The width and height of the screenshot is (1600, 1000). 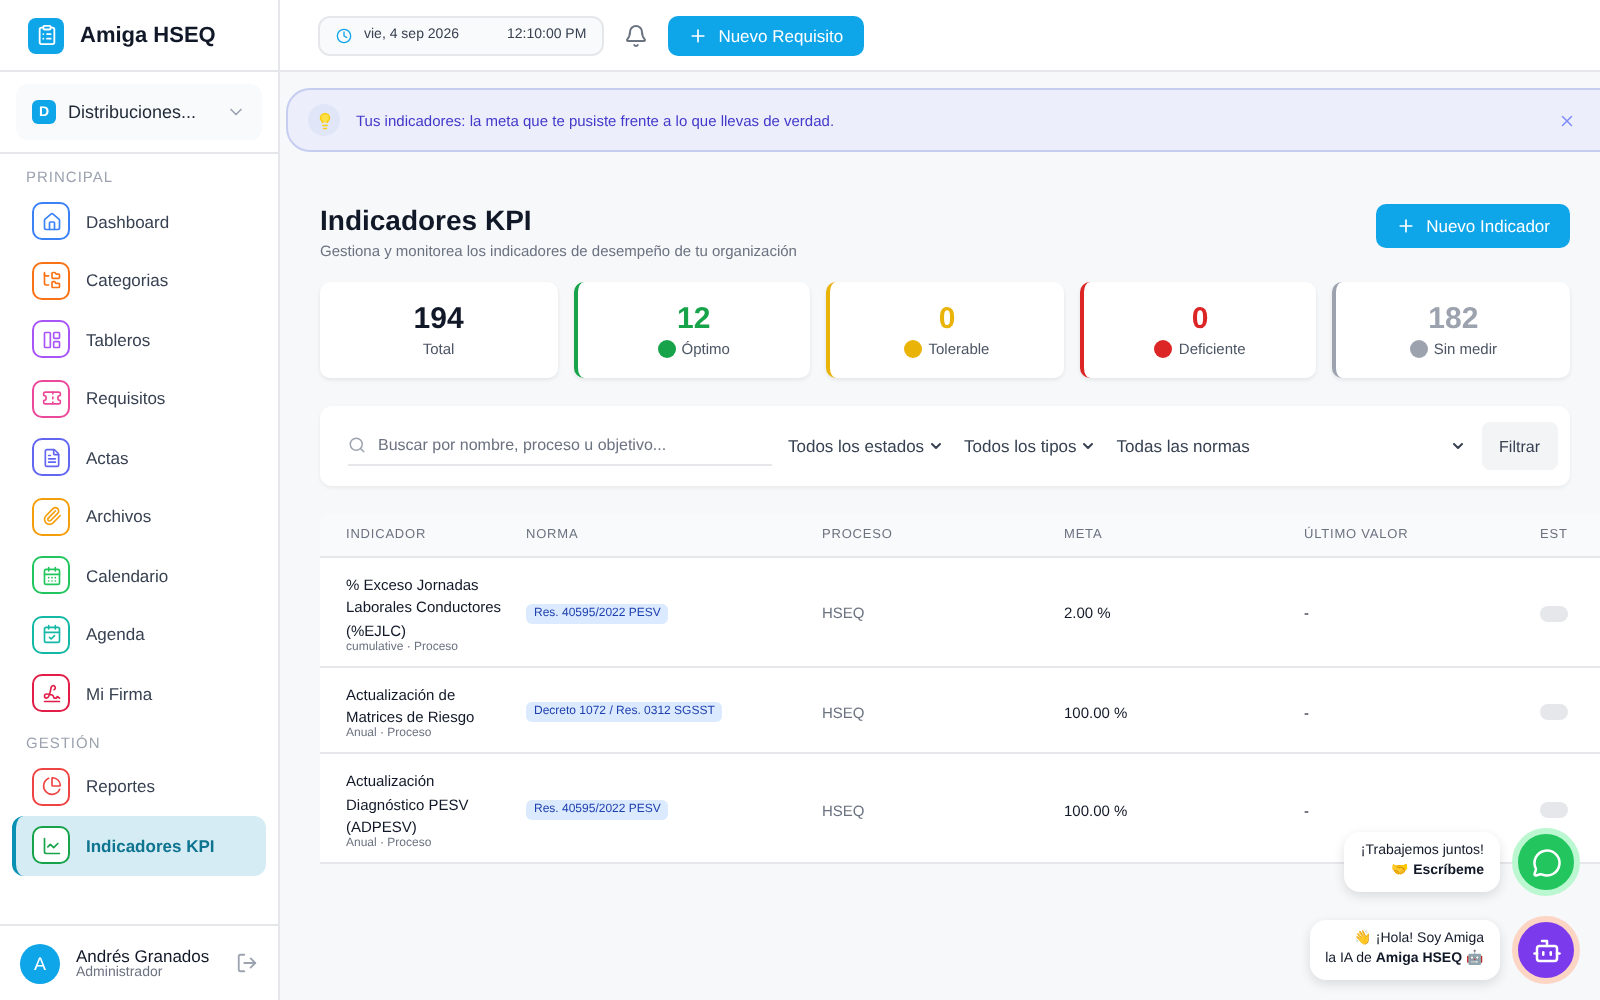 I want to click on sidebar-item: Reportes, so click(x=139, y=786).